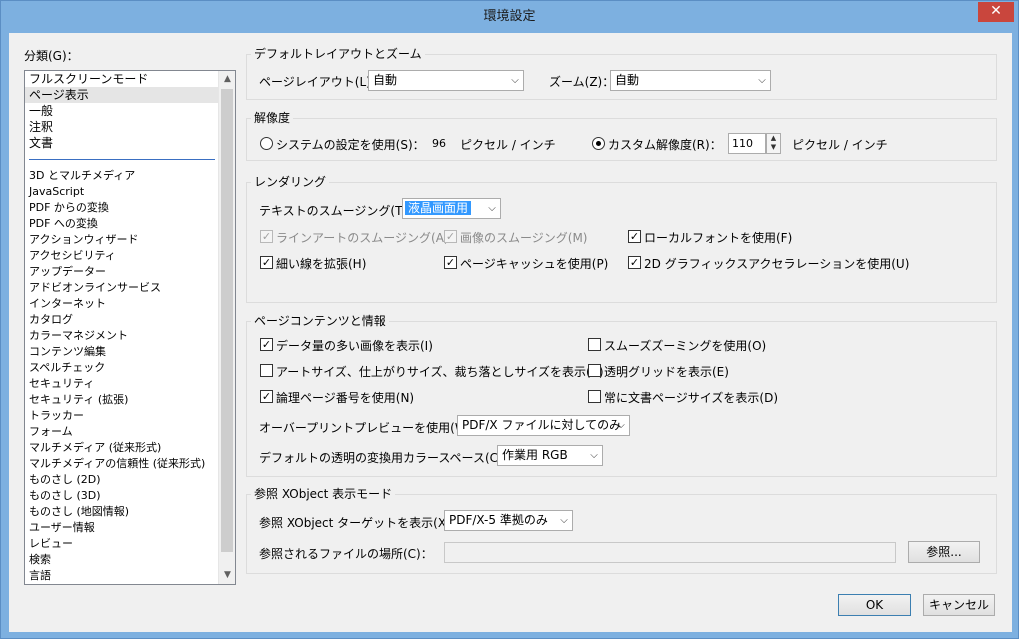 The width and height of the screenshot is (1019, 639). Describe the element at coordinates (130, 272) in the screenshot. I see `list-item: アップデーター` at that location.